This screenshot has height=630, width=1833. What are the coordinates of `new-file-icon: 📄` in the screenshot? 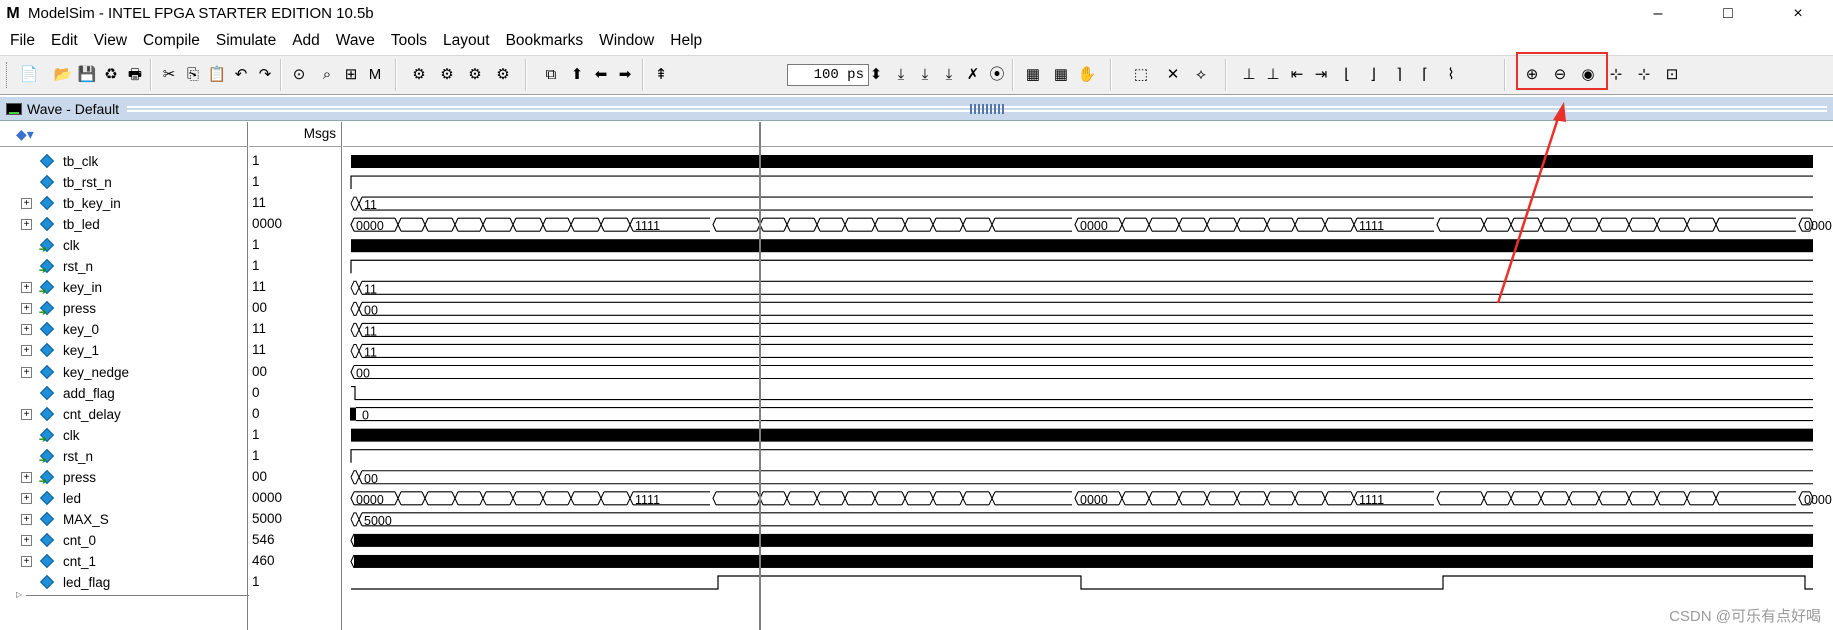 It's located at (29, 75).